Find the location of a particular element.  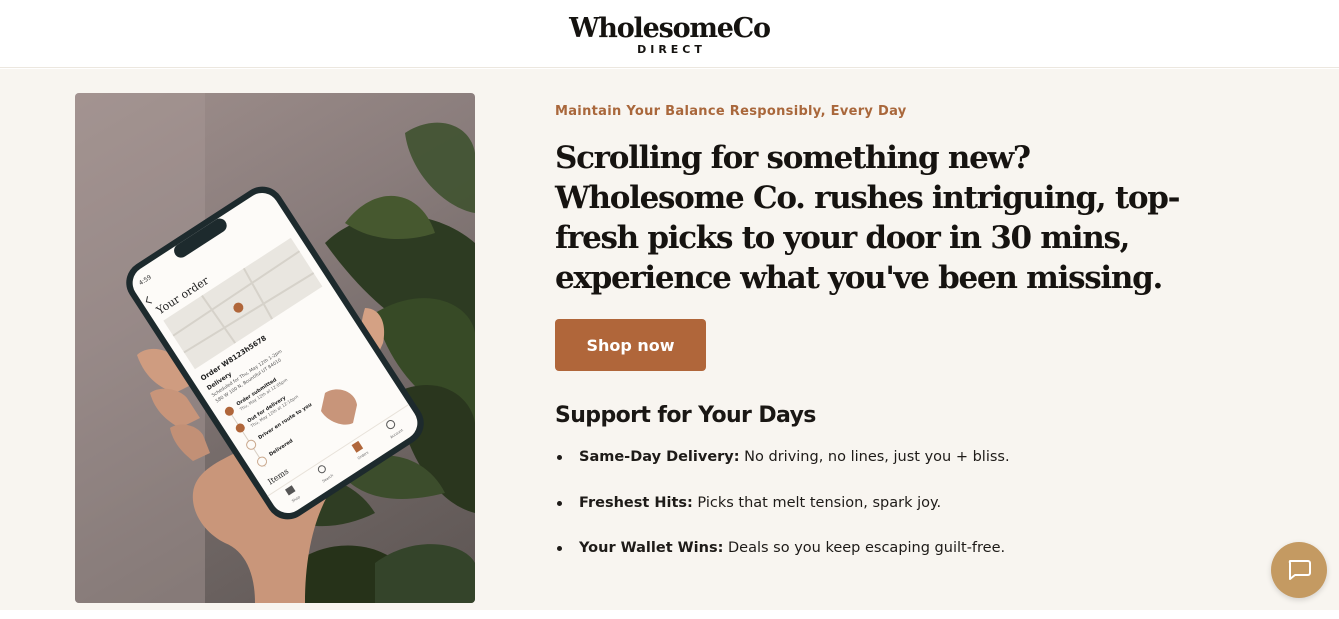

logo: WholesomeCo is located at coordinates (670, 29).